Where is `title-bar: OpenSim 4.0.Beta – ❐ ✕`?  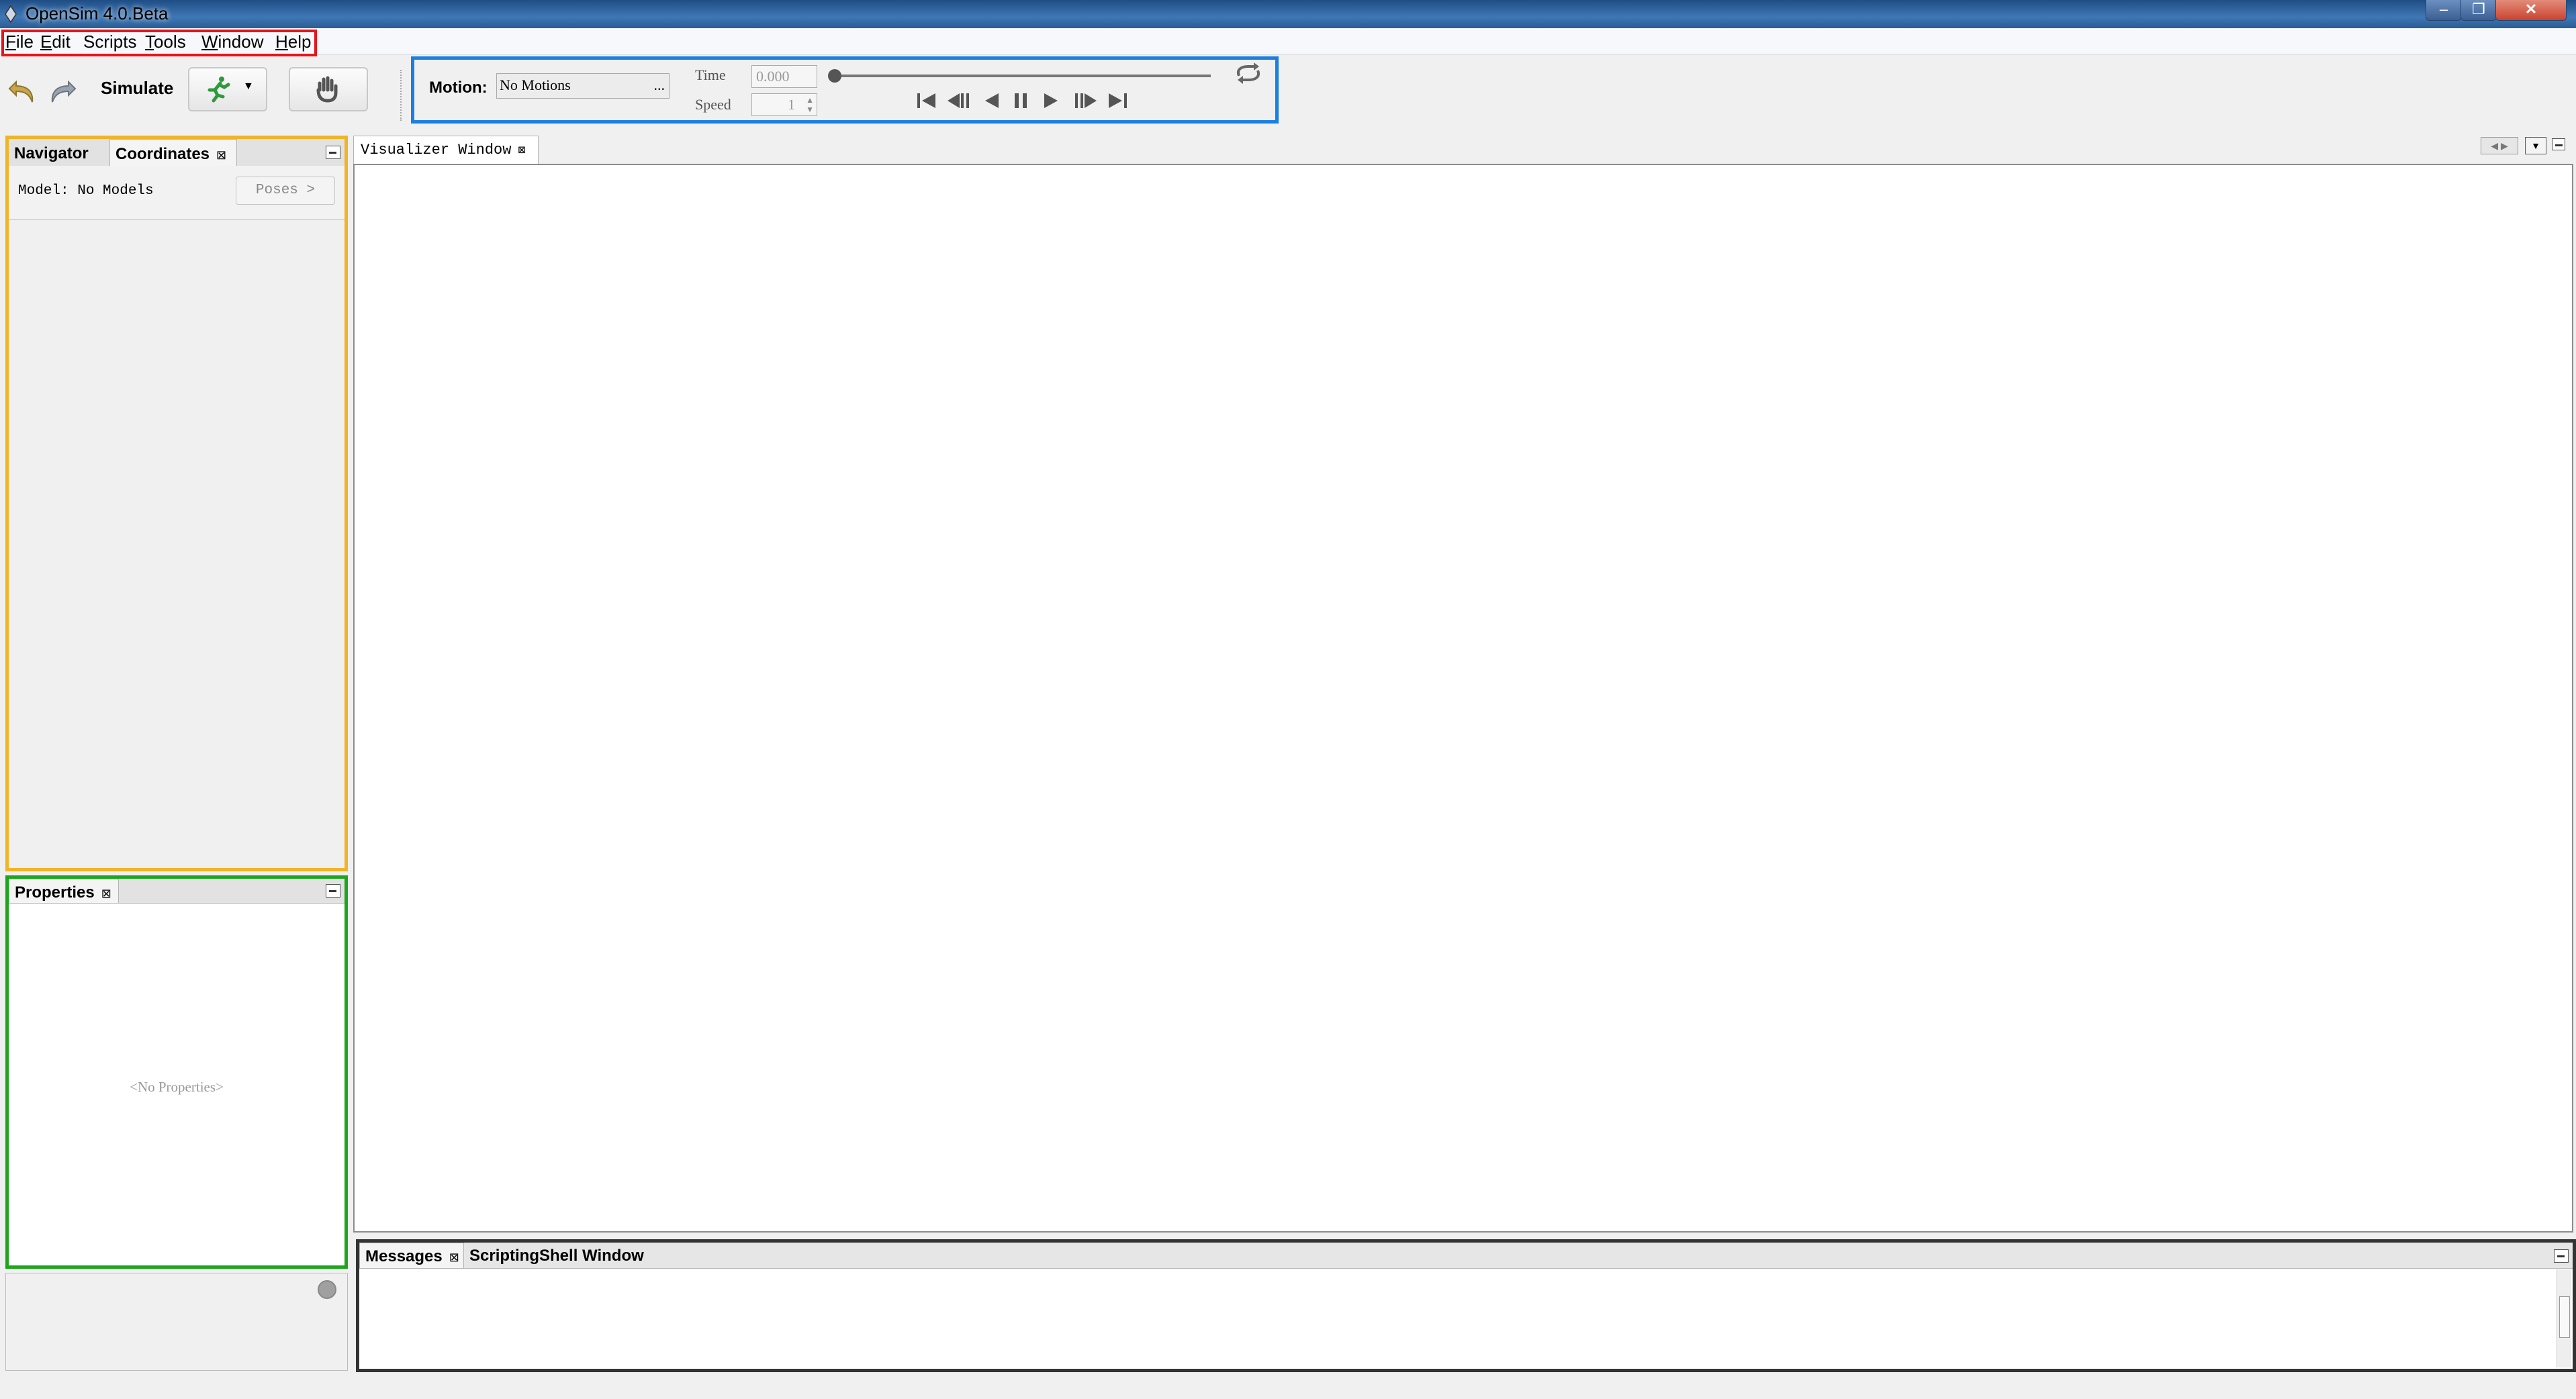 title-bar: OpenSim 4.0.Beta – ❐ ✕ is located at coordinates (1288, 14).